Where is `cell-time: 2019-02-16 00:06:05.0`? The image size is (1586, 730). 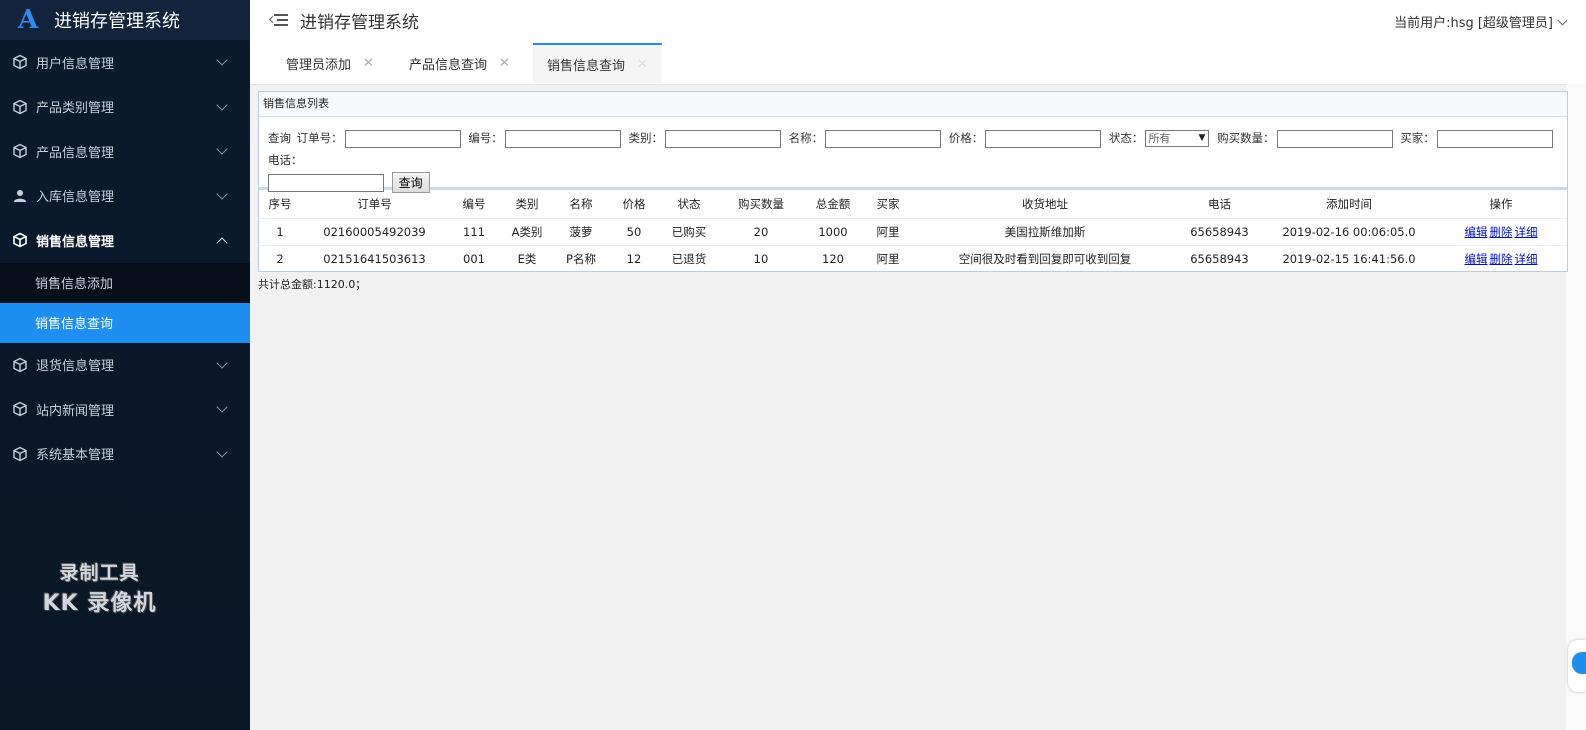
cell-time: 2019-02-16 00:06:05.0 is located at coordinates (1349, 232).